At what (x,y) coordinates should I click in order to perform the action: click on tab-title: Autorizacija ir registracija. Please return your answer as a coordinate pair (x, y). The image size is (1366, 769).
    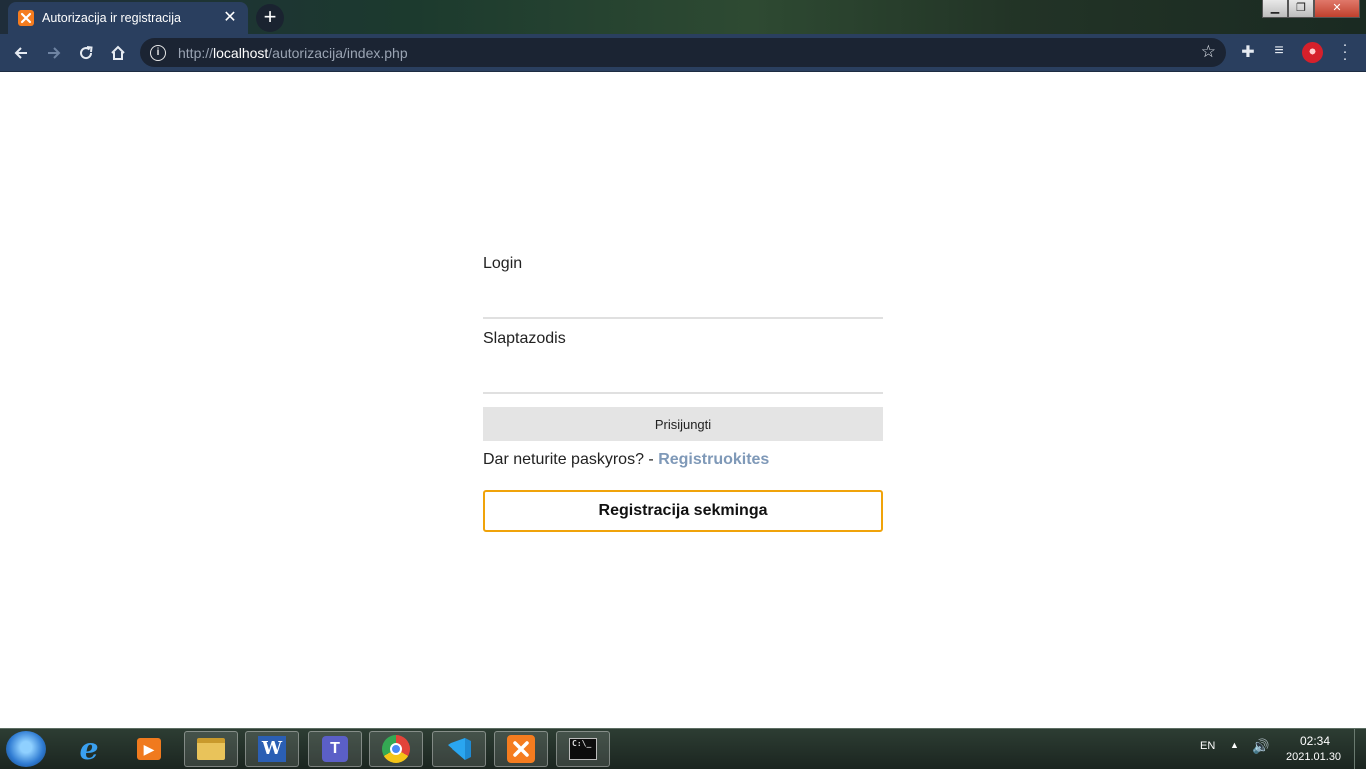
    Looking at the image, I should click on (111, 18).